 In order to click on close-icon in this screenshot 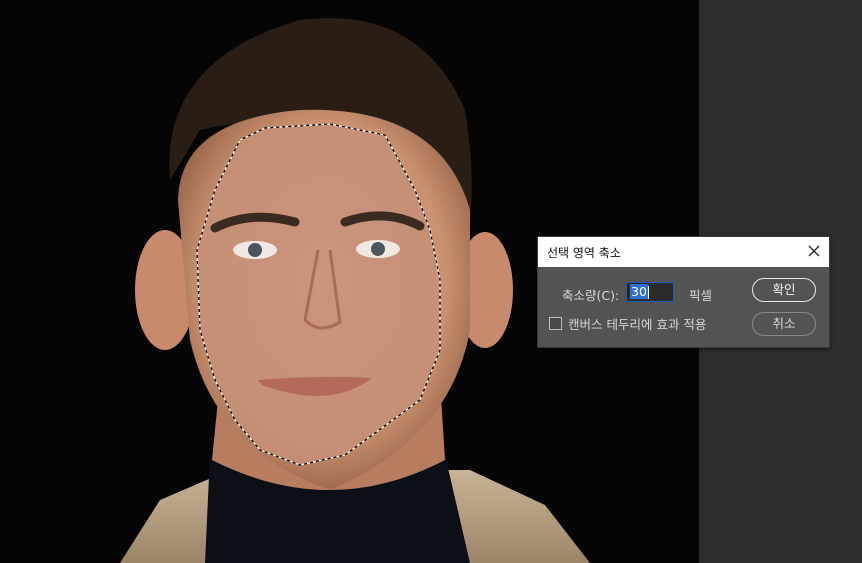, I will do `click(814, 251)`.